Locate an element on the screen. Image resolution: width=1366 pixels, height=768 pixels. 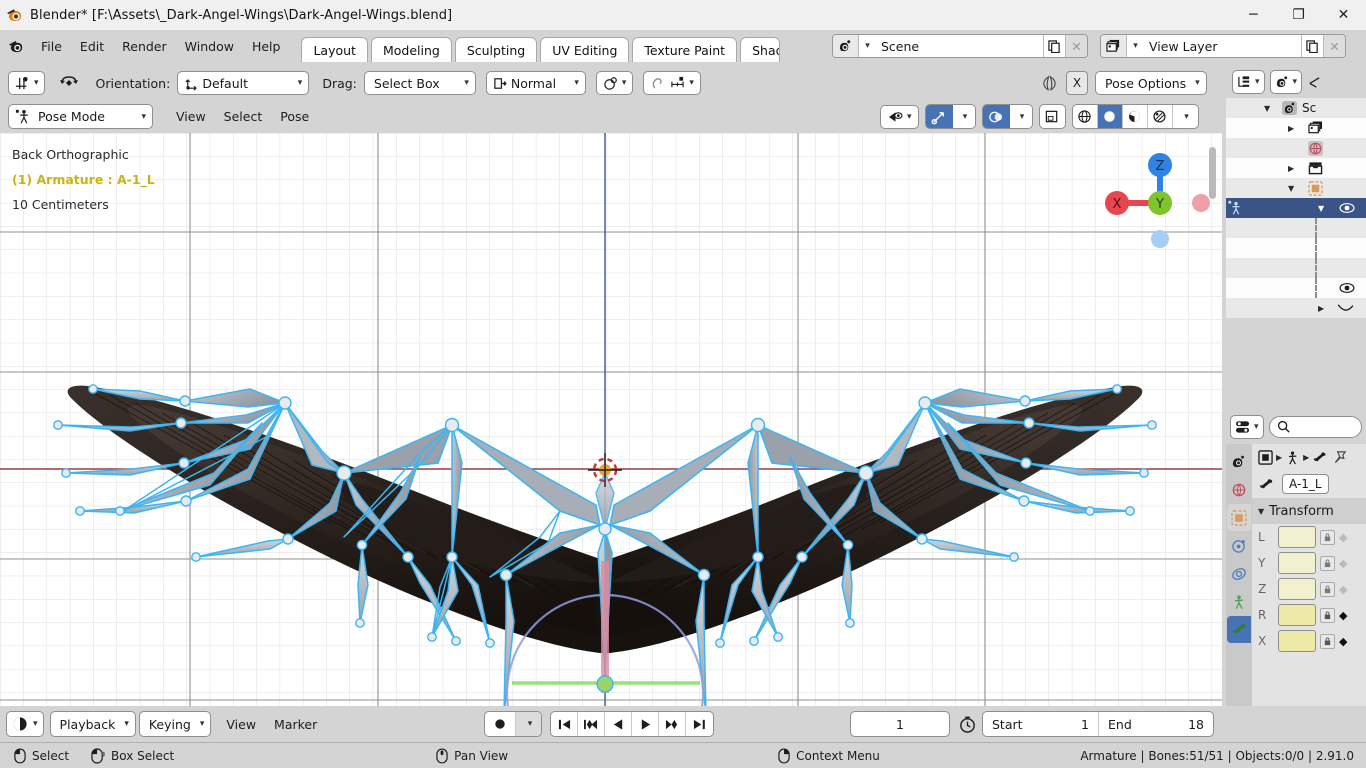
mode-selector: Pose Mode ▾ is located at coordinates (80, 116).